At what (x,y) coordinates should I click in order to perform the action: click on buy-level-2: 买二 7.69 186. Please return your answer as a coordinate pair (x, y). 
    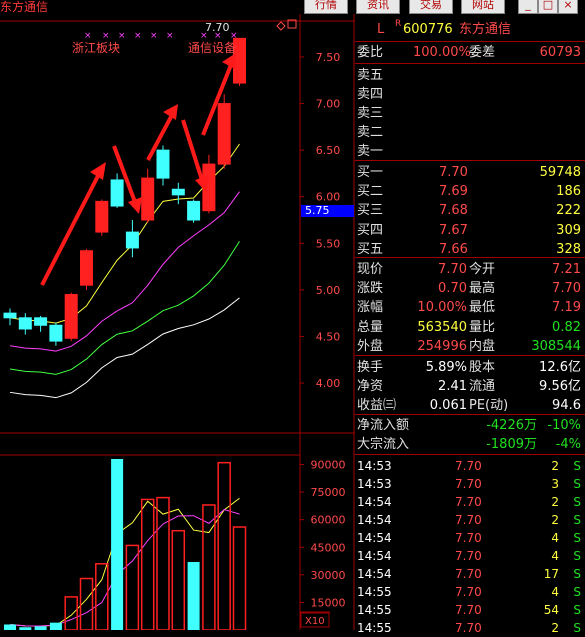
    Looking at the image, I should click on (470, 191).